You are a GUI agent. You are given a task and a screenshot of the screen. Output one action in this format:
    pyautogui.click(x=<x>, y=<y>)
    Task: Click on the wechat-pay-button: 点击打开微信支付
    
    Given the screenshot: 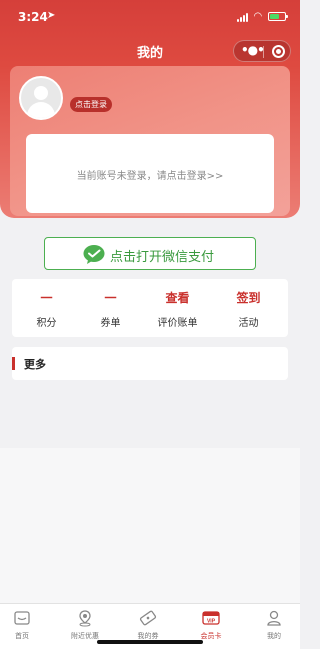 What is the action you would take?
    pyautogui.click(x=150, y=253)
    